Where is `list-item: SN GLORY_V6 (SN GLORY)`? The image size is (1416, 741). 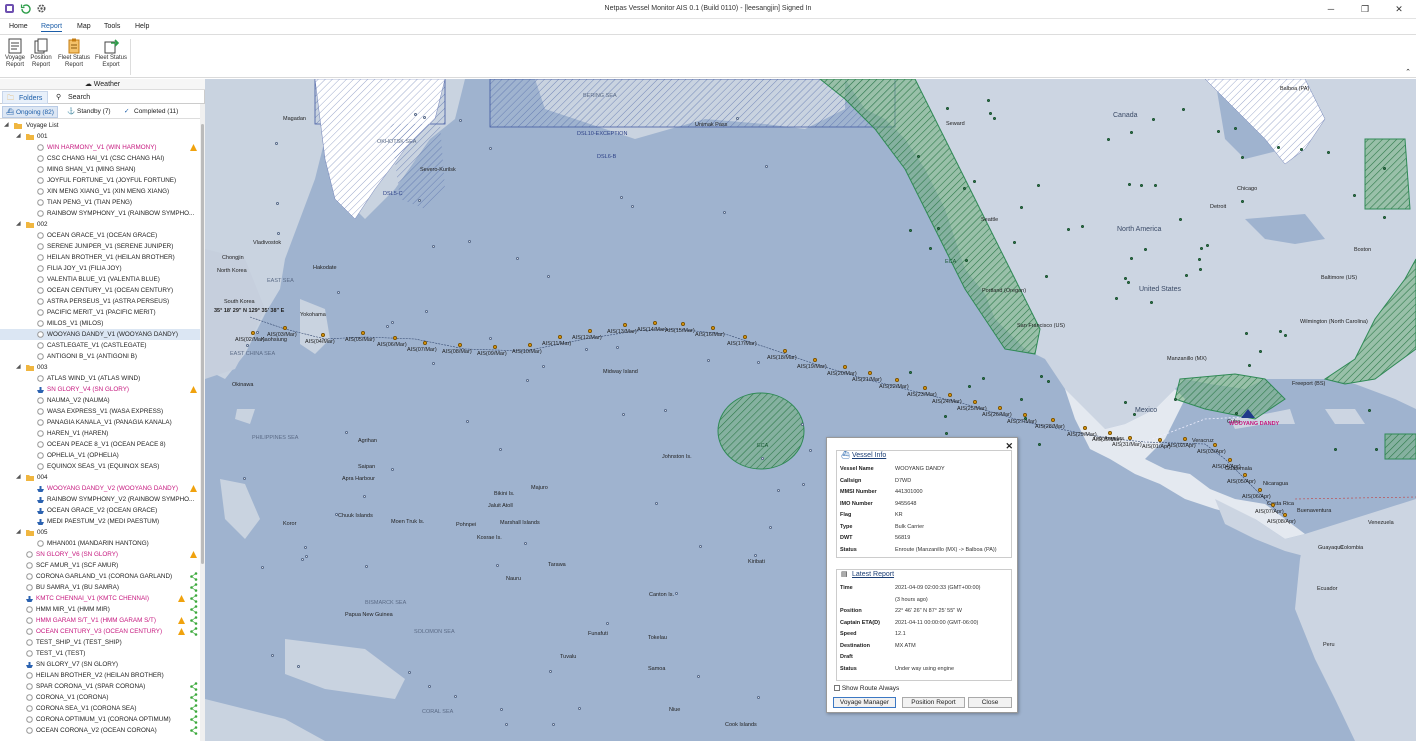
list-item: SN GLORY_V6 (SN GLORY) is located at coordinates (100, 554).